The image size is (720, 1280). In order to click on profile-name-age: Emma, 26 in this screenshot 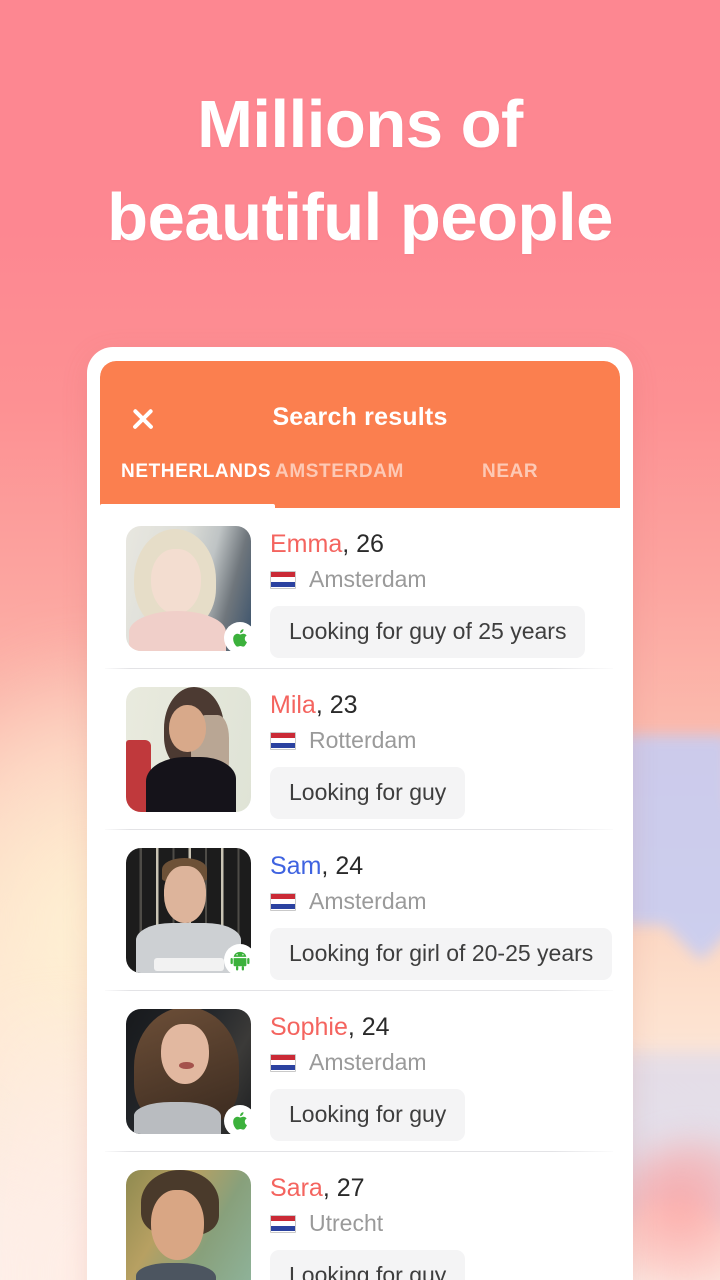, I will do `click(327, 544)`.